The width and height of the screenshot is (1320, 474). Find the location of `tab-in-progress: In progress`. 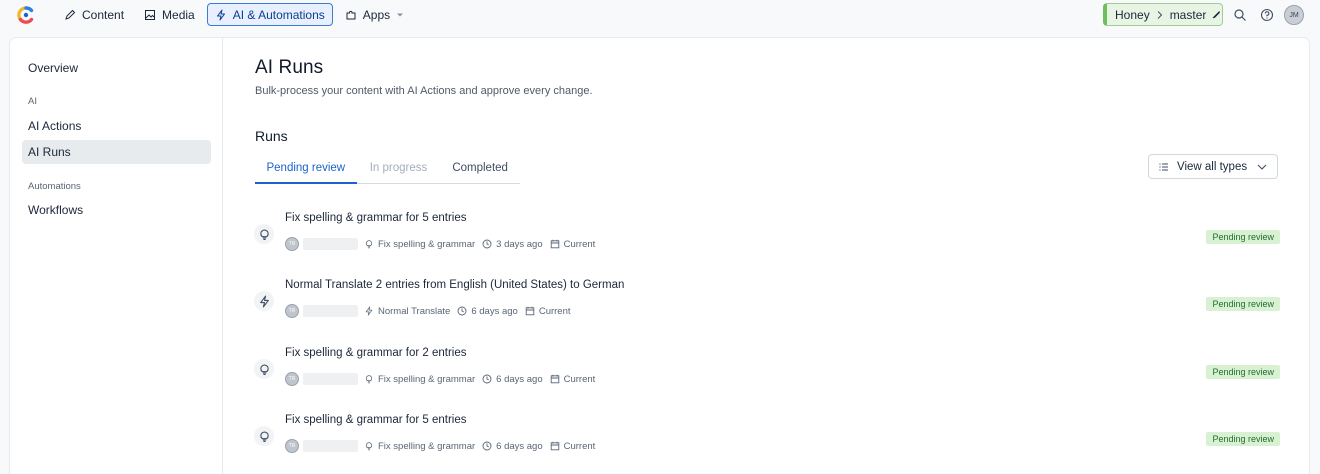

tab-in-progress: In progress is located at coordinates (399, 168).